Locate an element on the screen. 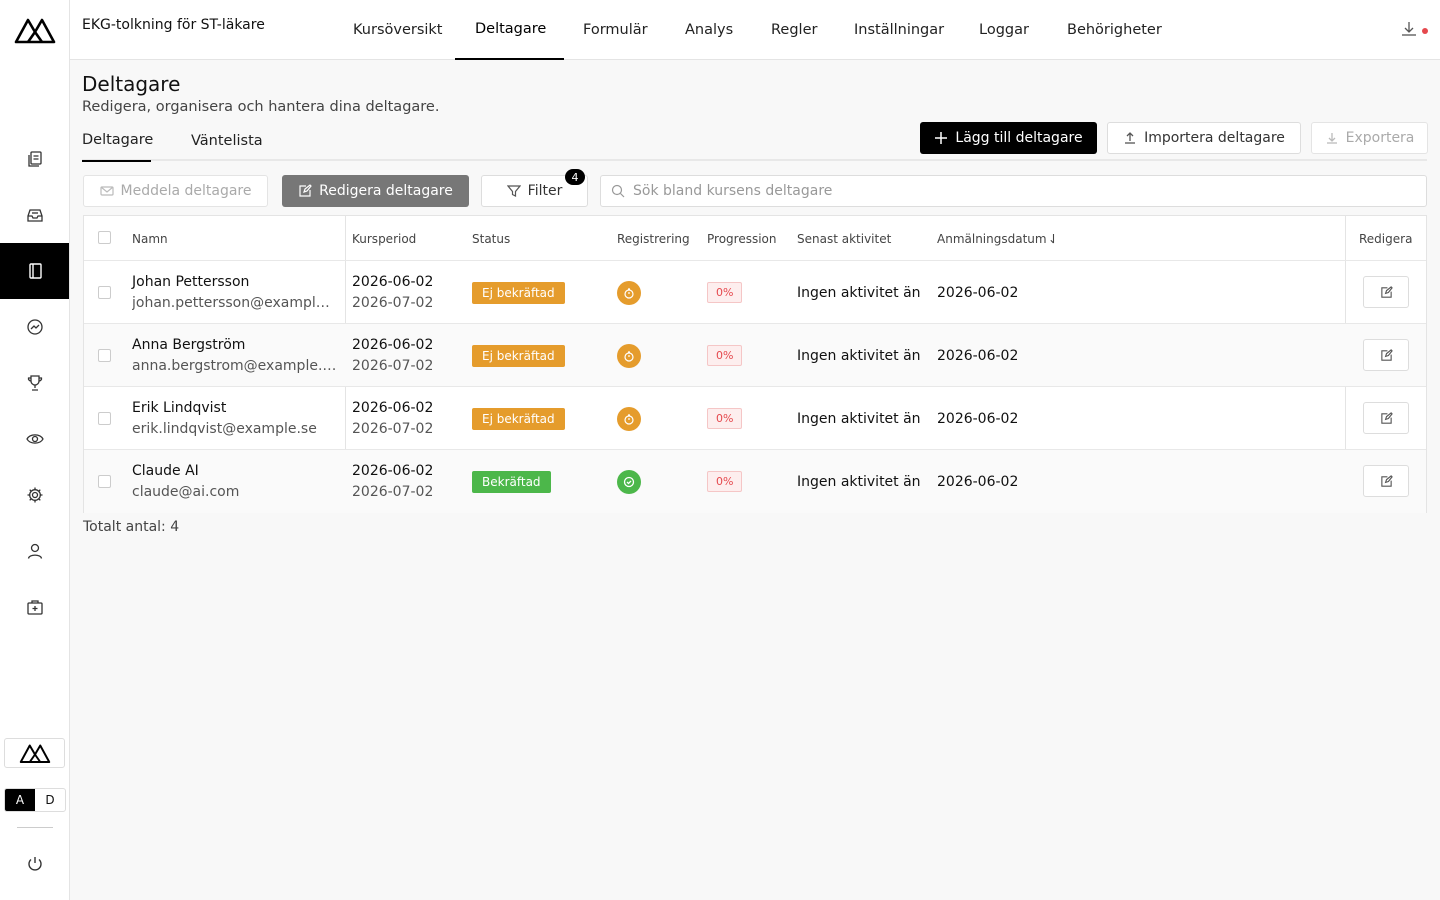 The image size is (1440, 900). add-participant-button: Lägg till deltagare is located at coordinates (1008, 138).